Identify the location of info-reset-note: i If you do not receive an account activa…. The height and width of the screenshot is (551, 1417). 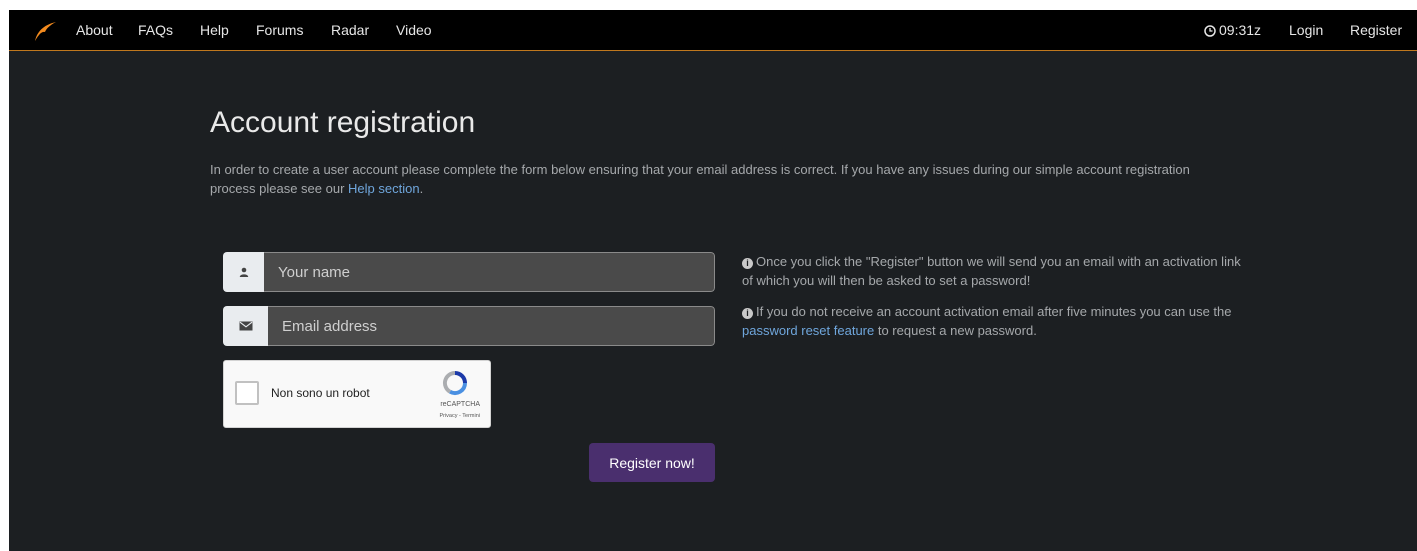
(992, 321).